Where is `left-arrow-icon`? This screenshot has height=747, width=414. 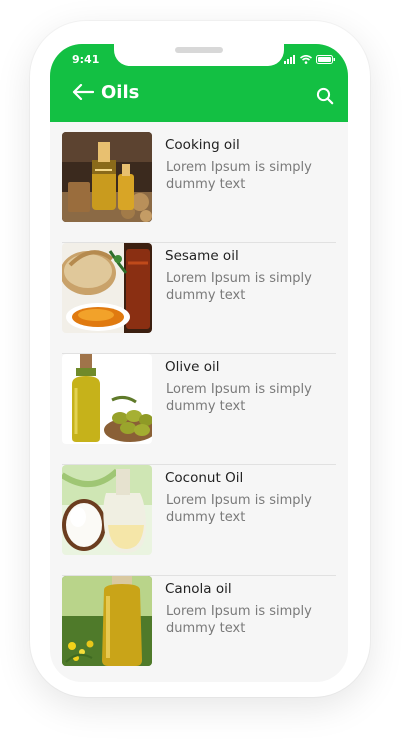
left-arrow-icon is located at coordinates (83, 92).